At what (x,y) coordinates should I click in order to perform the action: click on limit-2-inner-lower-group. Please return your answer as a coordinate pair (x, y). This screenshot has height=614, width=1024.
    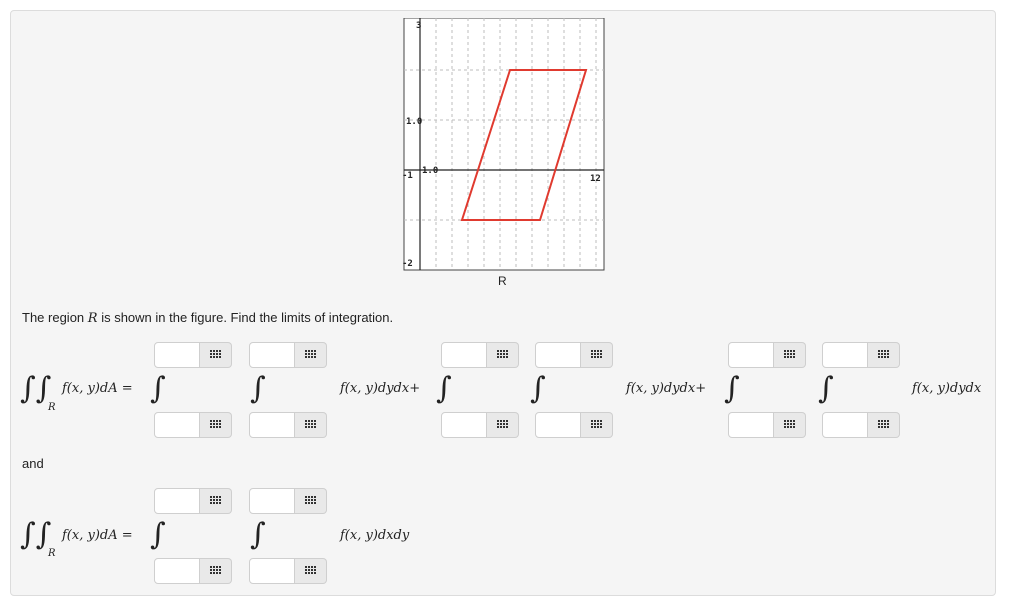
    Looking at the image, I should click on (574, 425).